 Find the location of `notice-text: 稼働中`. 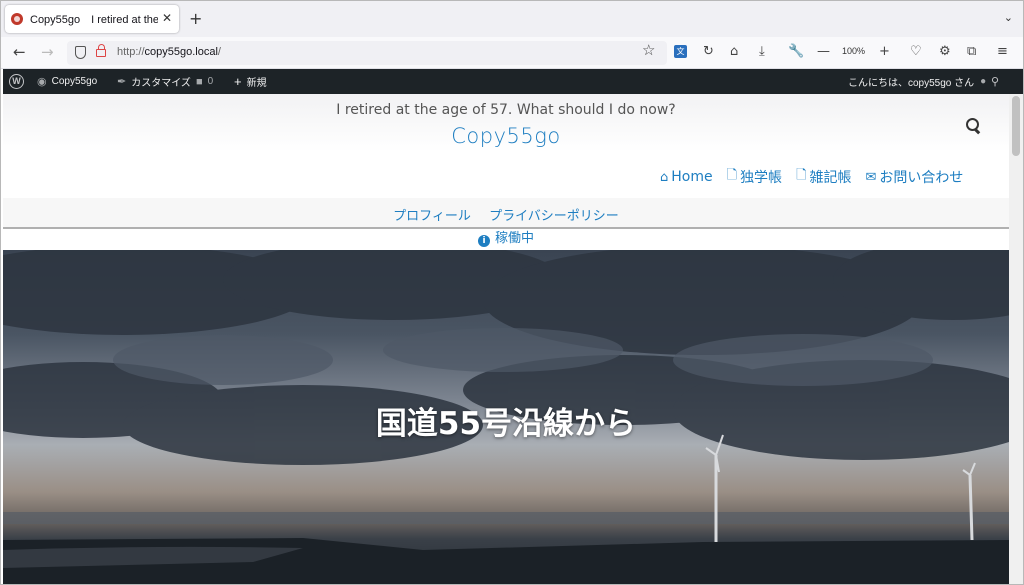

notice-text: 稼働中 is located at coordinates (514, 238).